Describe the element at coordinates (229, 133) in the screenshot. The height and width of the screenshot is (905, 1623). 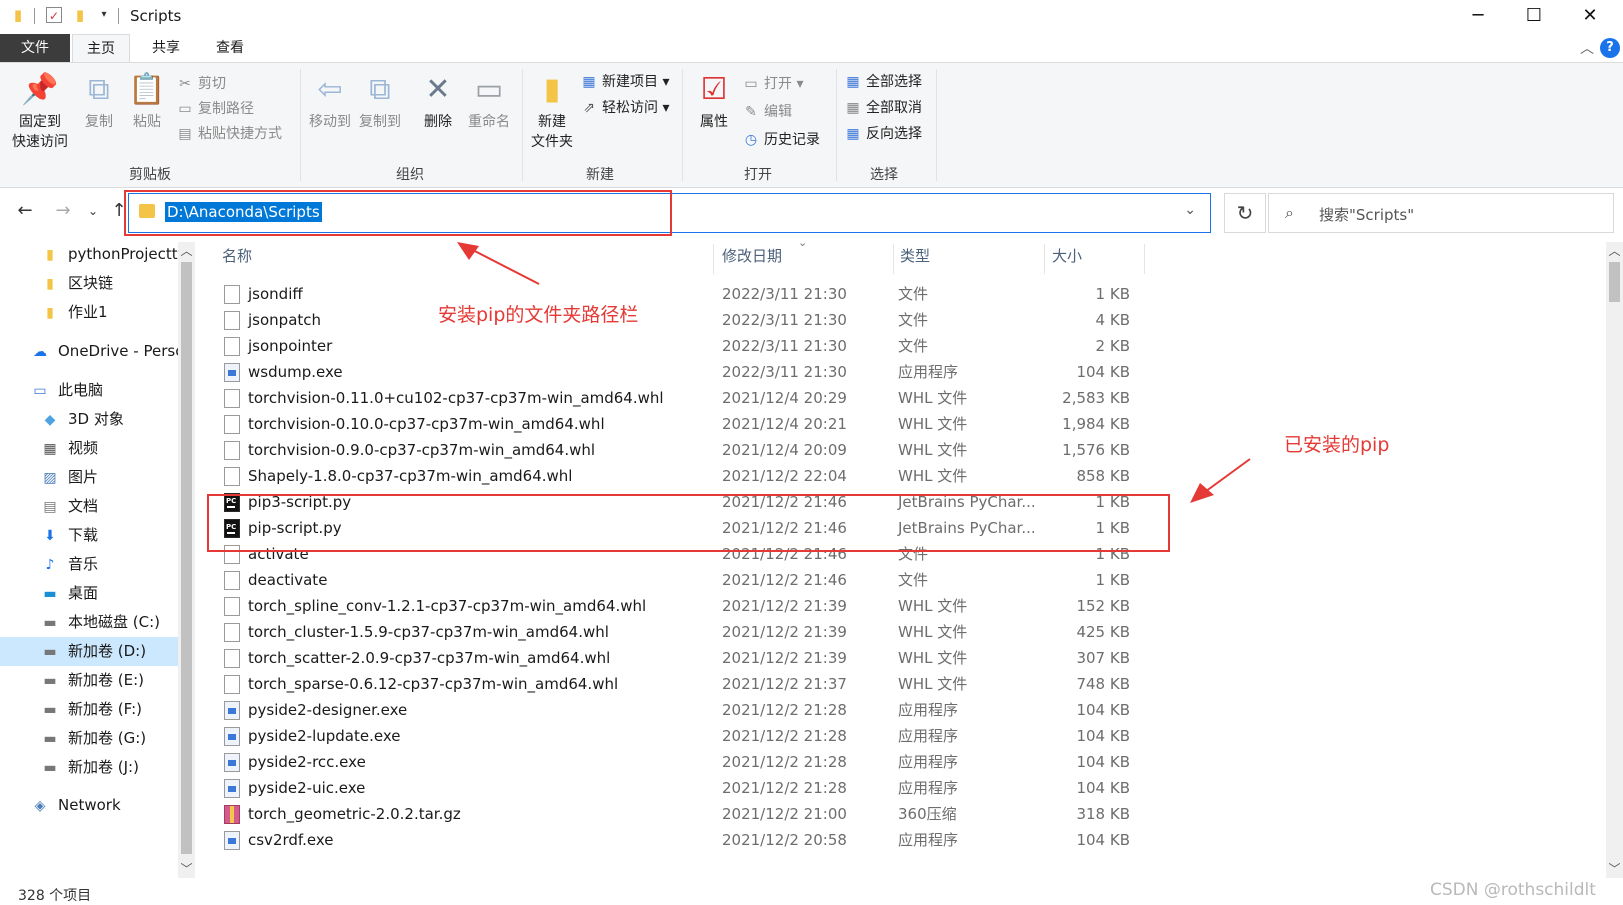
I see `paste-shortcut-button: ▤ 粘贴快捷方式` at that location.